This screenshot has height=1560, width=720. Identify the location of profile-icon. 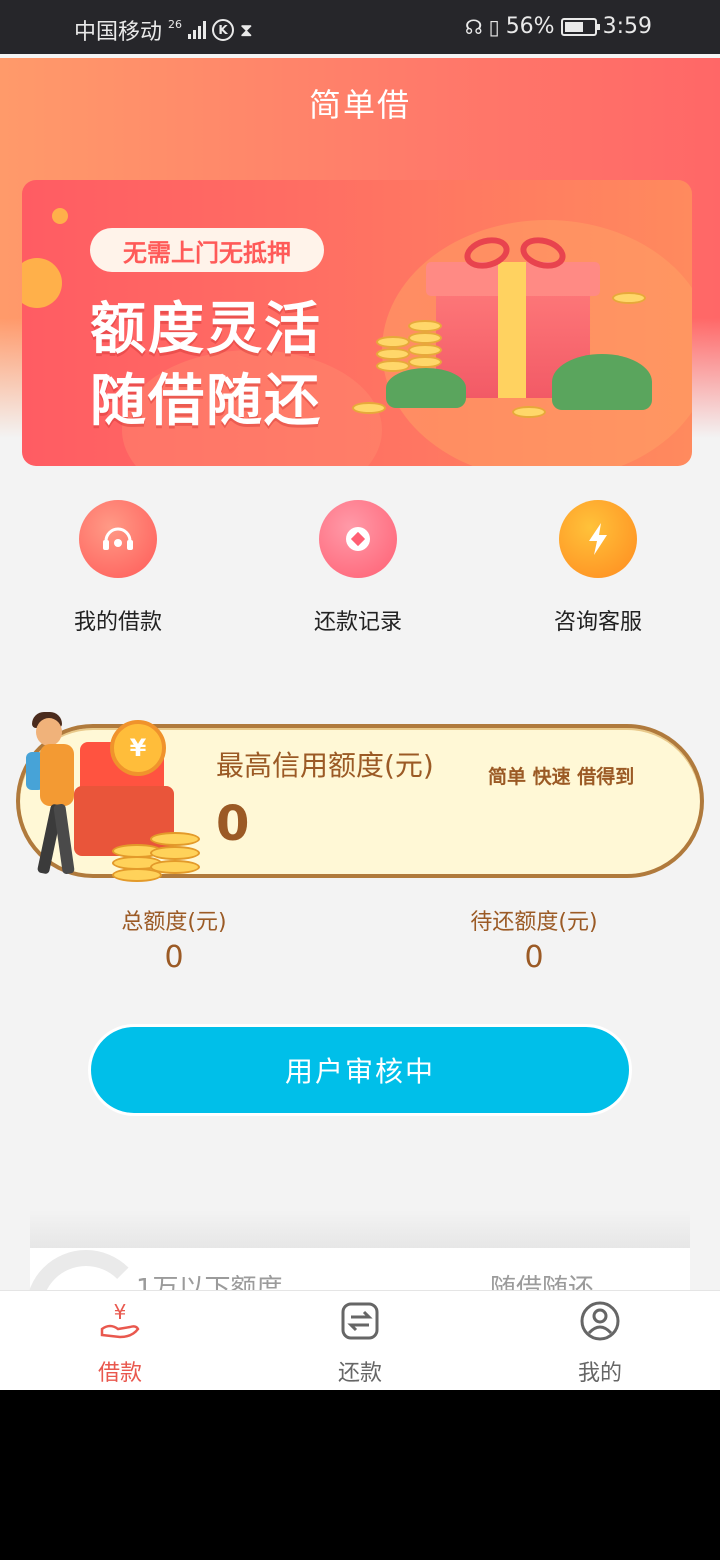
(600, 1321).